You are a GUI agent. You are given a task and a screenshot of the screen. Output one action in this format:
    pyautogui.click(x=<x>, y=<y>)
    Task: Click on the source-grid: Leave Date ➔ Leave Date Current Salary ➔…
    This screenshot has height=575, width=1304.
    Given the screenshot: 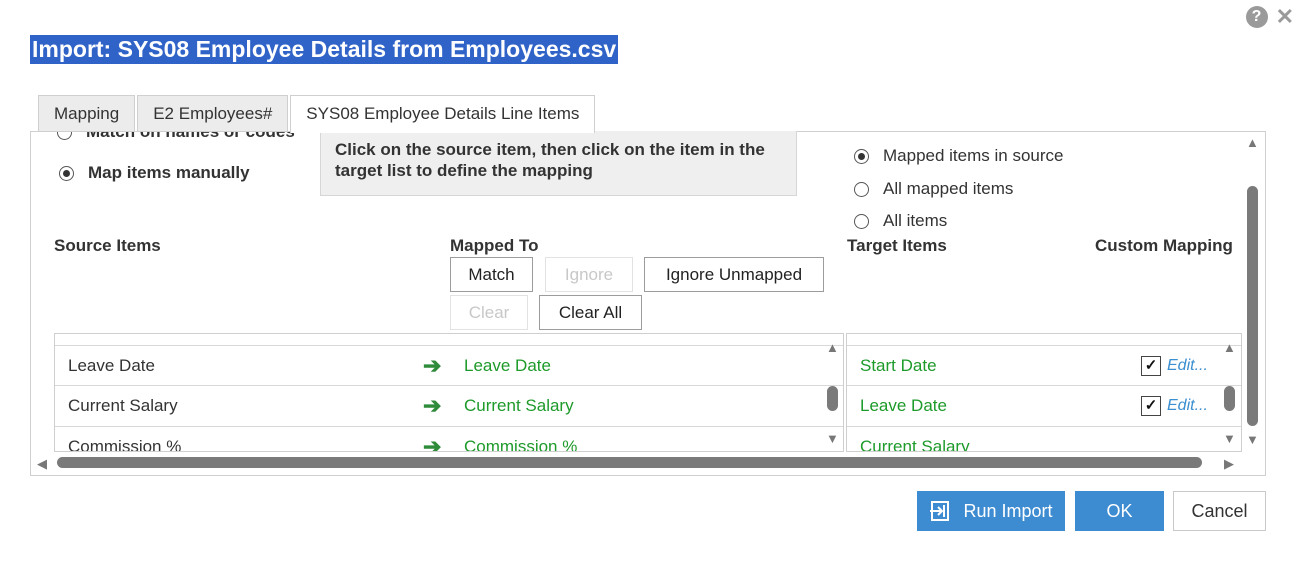 What is the action you would take?
    pyautogui.click(x=449, y=392)
    